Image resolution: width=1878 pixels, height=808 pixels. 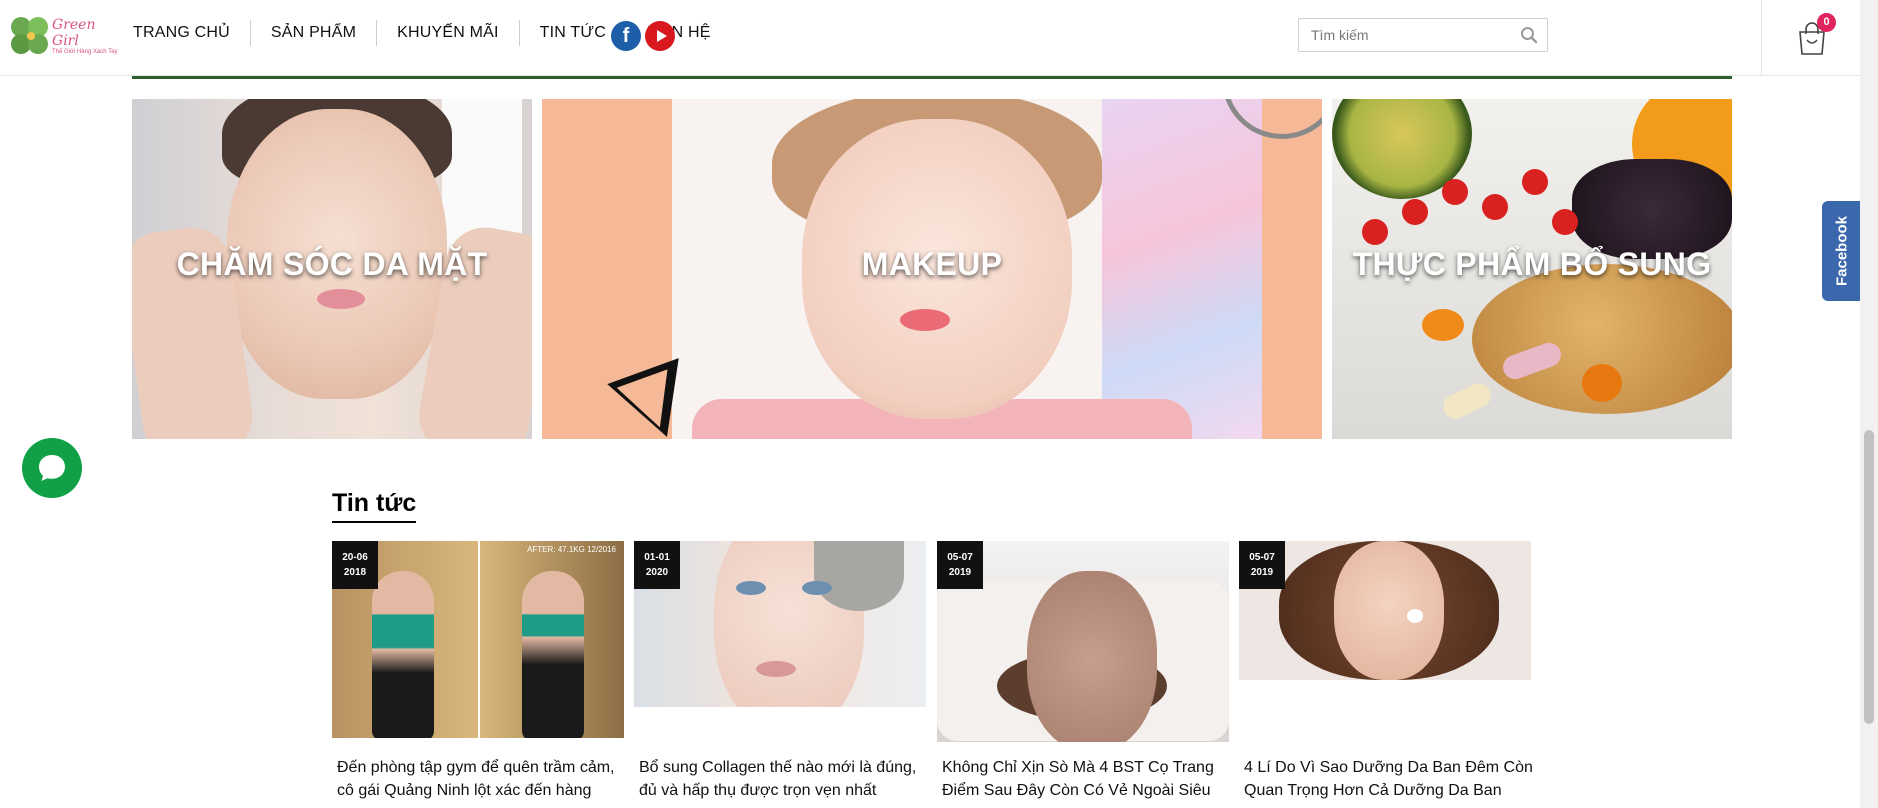 What do you see at coordinates (626, 36) in the screenshot?
I see `facebook-icon: f` at bounding box center [626, 36].